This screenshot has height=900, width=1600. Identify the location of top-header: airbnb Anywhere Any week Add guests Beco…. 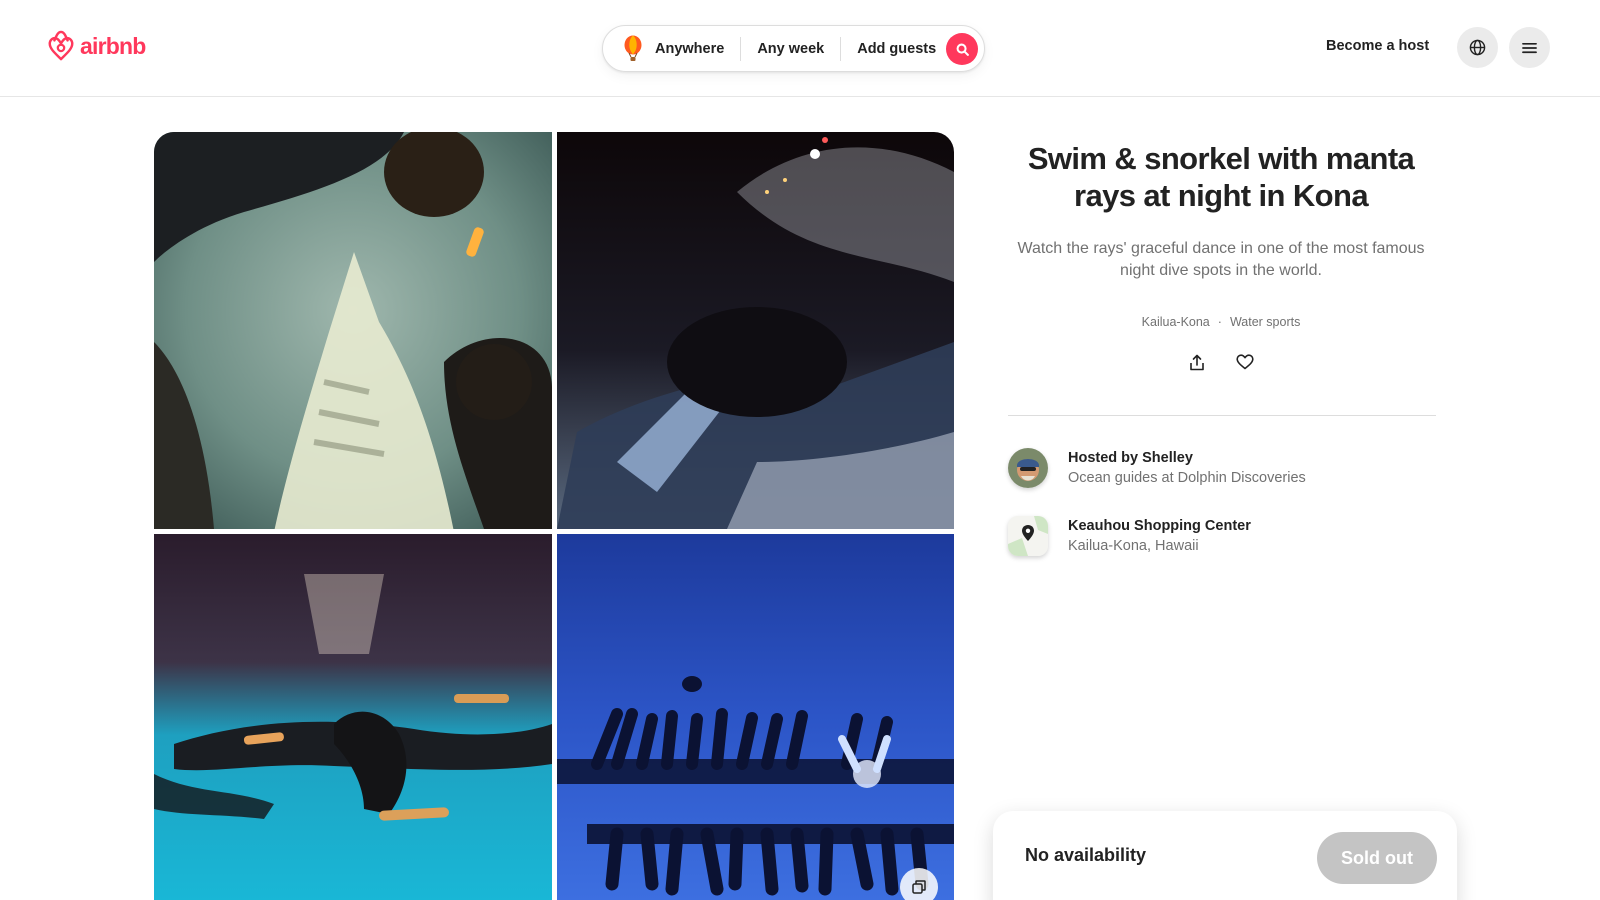
(800, 48).